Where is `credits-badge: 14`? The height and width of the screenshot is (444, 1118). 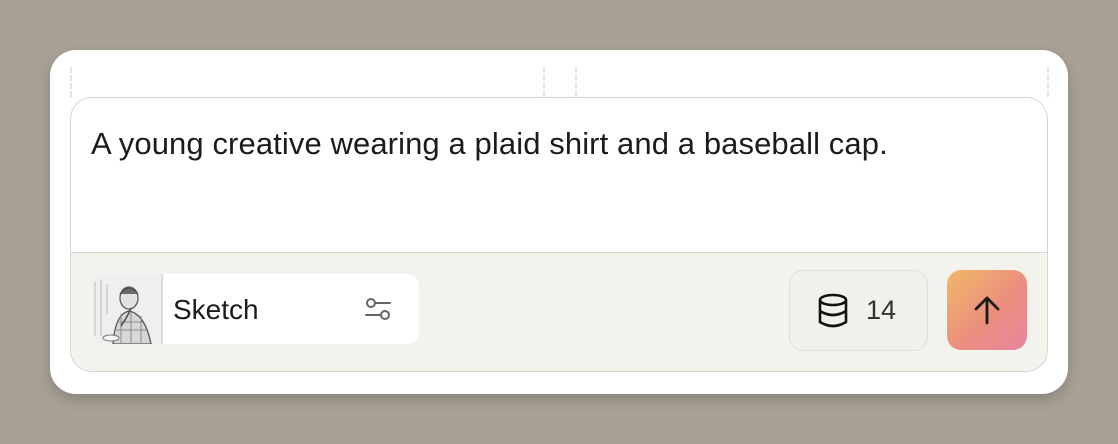 credits-badge: 14 is located at coordinates (858, 310).